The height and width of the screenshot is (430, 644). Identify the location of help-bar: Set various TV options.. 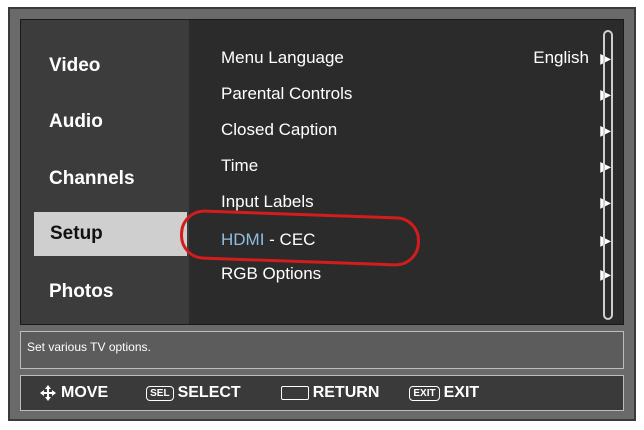
(322, 350).